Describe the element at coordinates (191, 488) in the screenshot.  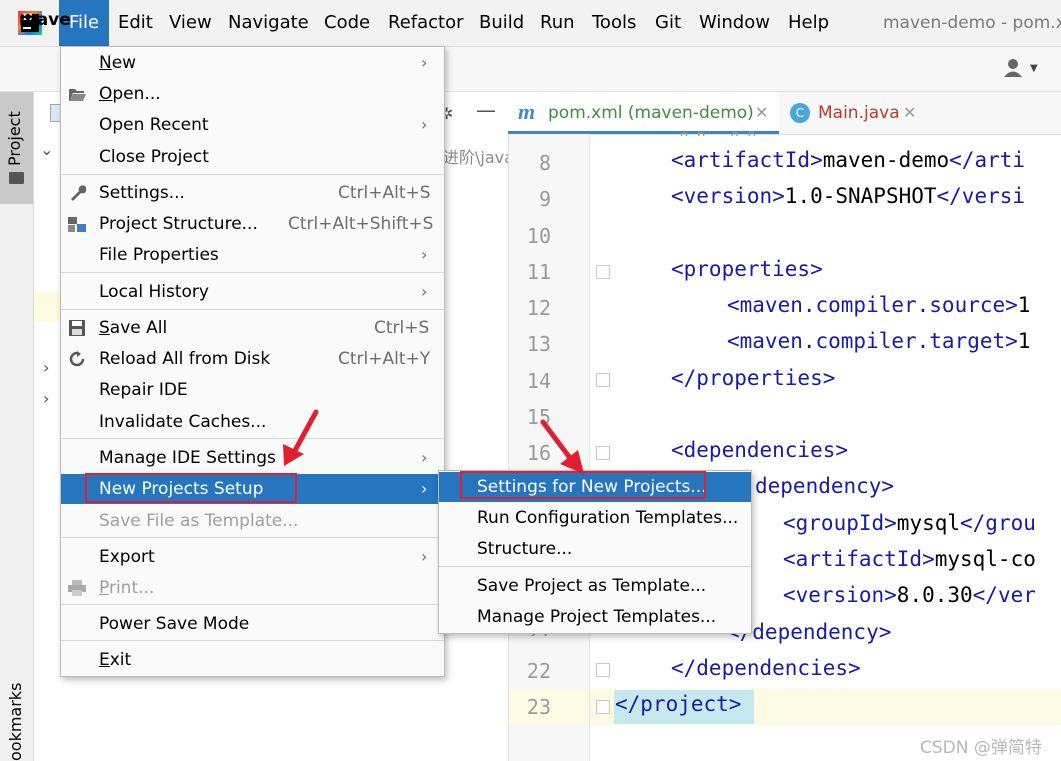
I see `annotation-box-new-projects-setup` at that location.